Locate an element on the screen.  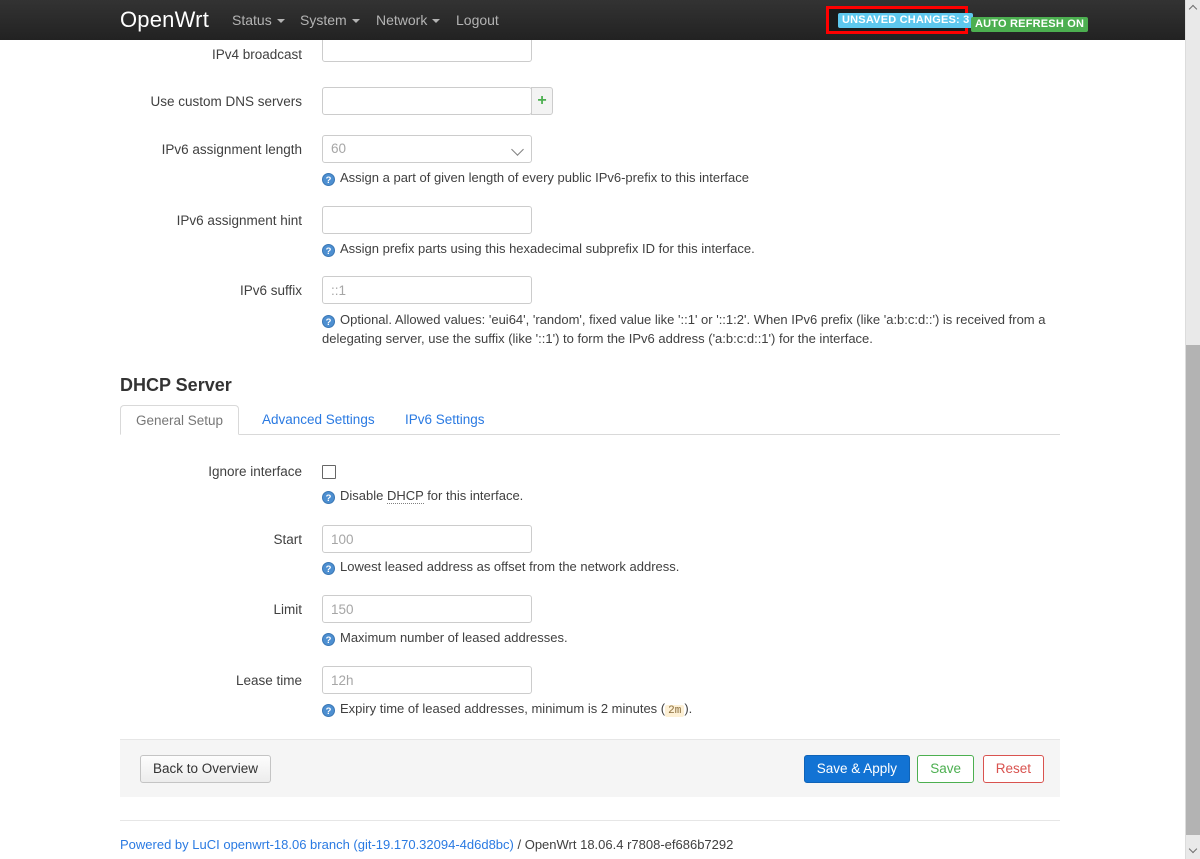
start-input is located at coordinates (427, 539).